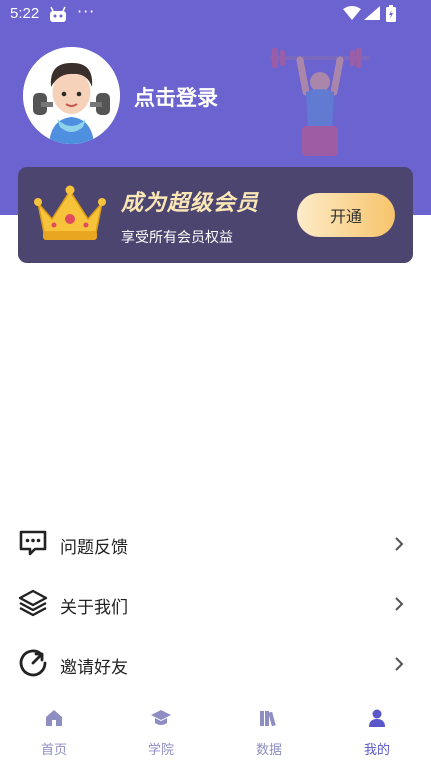  I want to click on tab-academy: 学院, so click(161, 731).